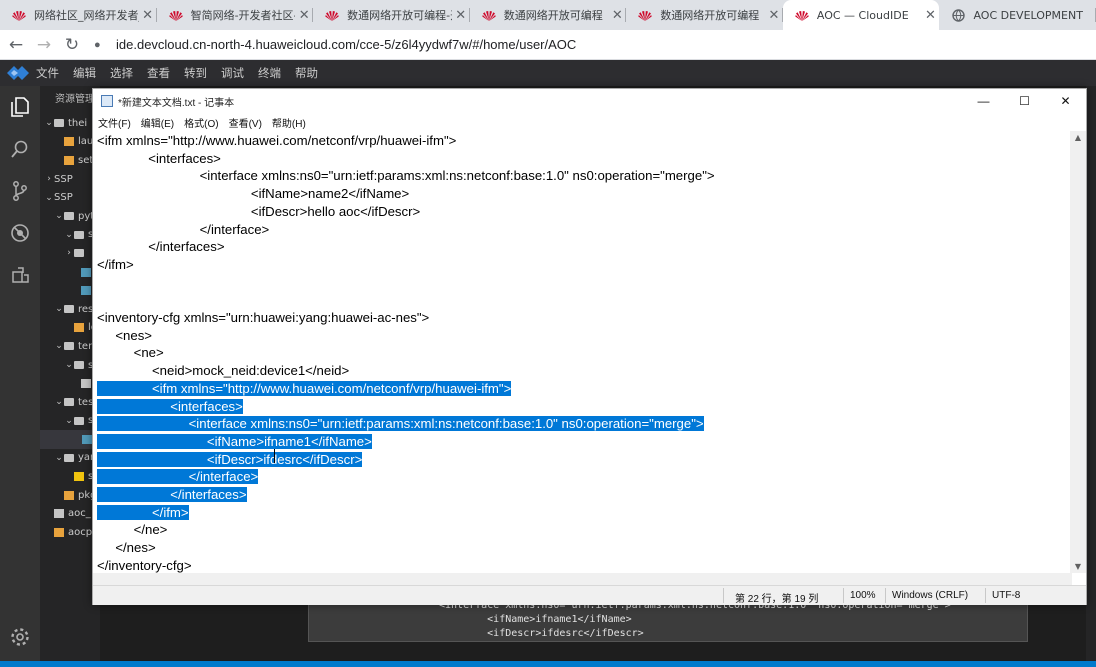 The image size is (1096, 667). I want to click on source-control-icon, so click(20, 191).